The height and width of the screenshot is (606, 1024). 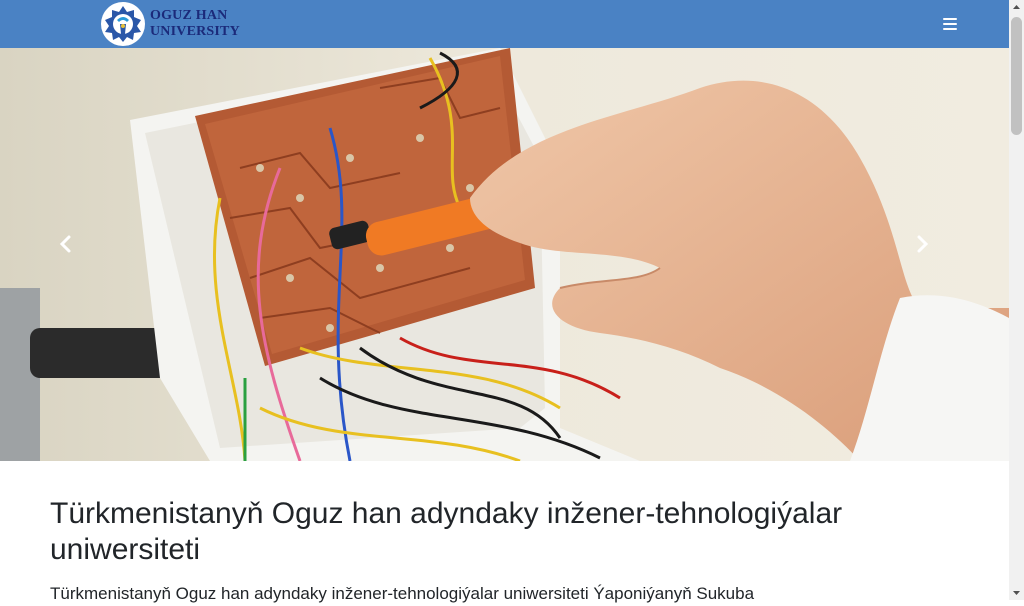 I want to click on university-logo: OGUZ HAN UNIVERSITY, so click(x=170, y=24).